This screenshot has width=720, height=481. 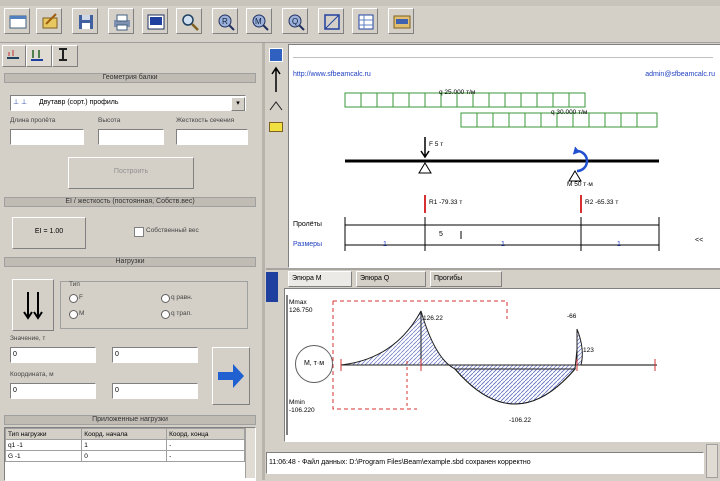 I want to click on frame-button, so click(x=331, y=21).